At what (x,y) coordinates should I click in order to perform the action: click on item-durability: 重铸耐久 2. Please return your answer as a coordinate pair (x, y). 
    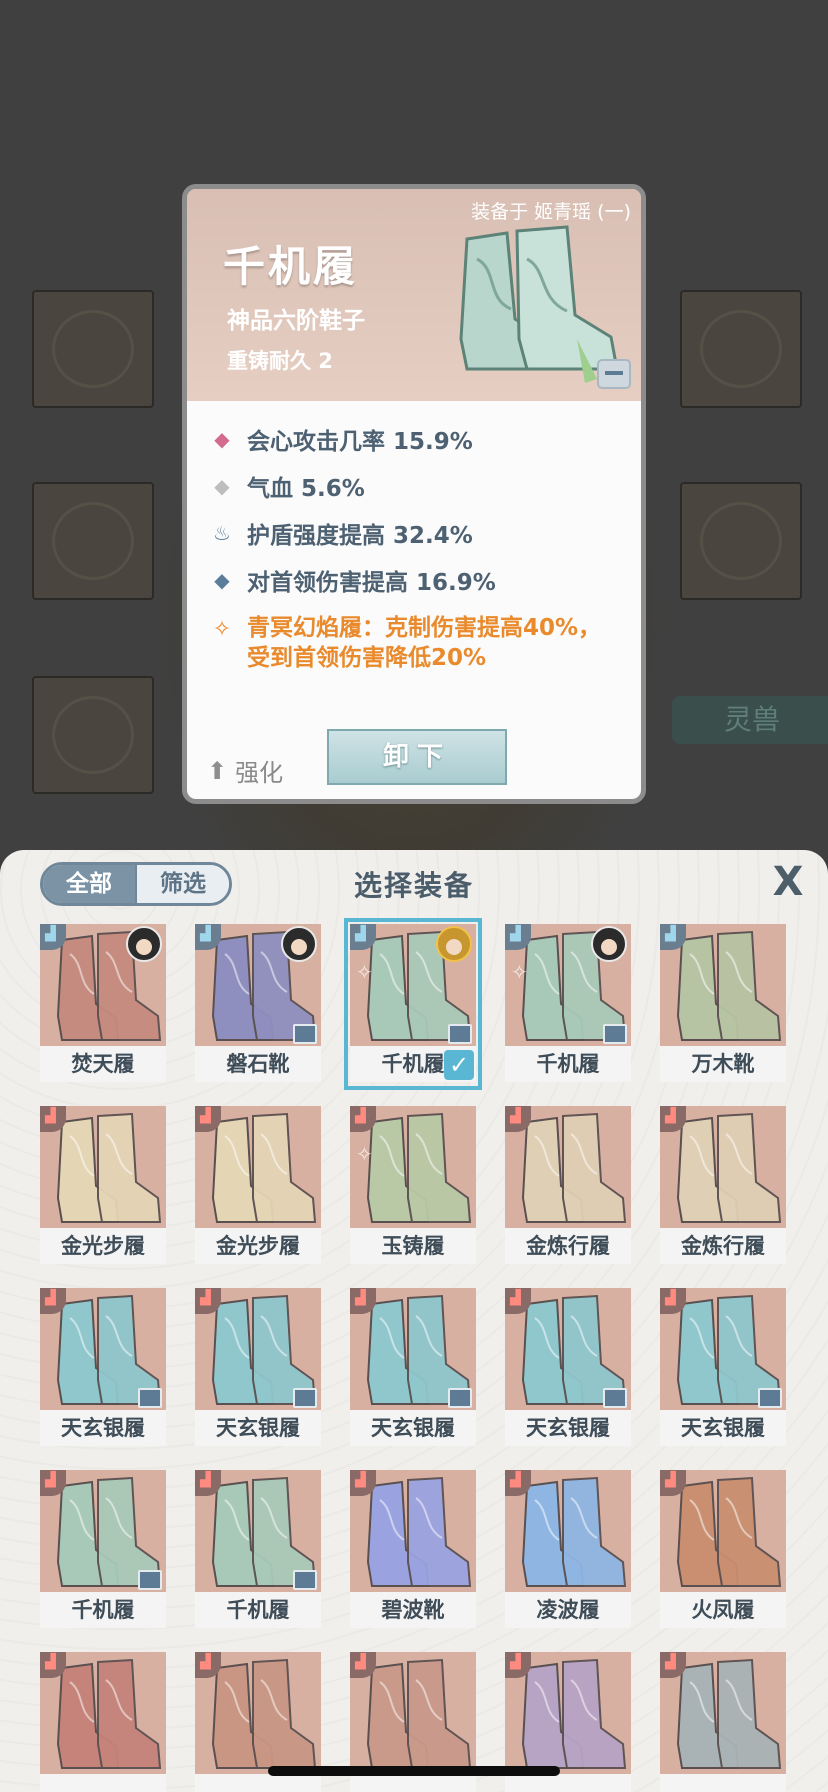
    Looking at the image, I should click on (280, 361).